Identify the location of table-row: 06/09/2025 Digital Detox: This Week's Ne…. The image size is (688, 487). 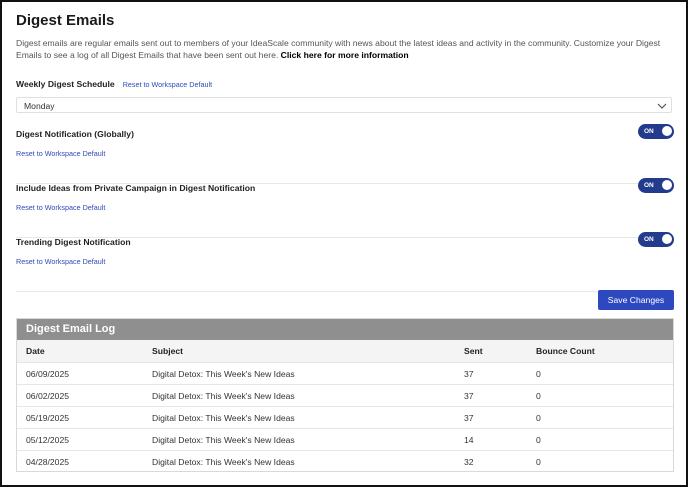
(345, 373).